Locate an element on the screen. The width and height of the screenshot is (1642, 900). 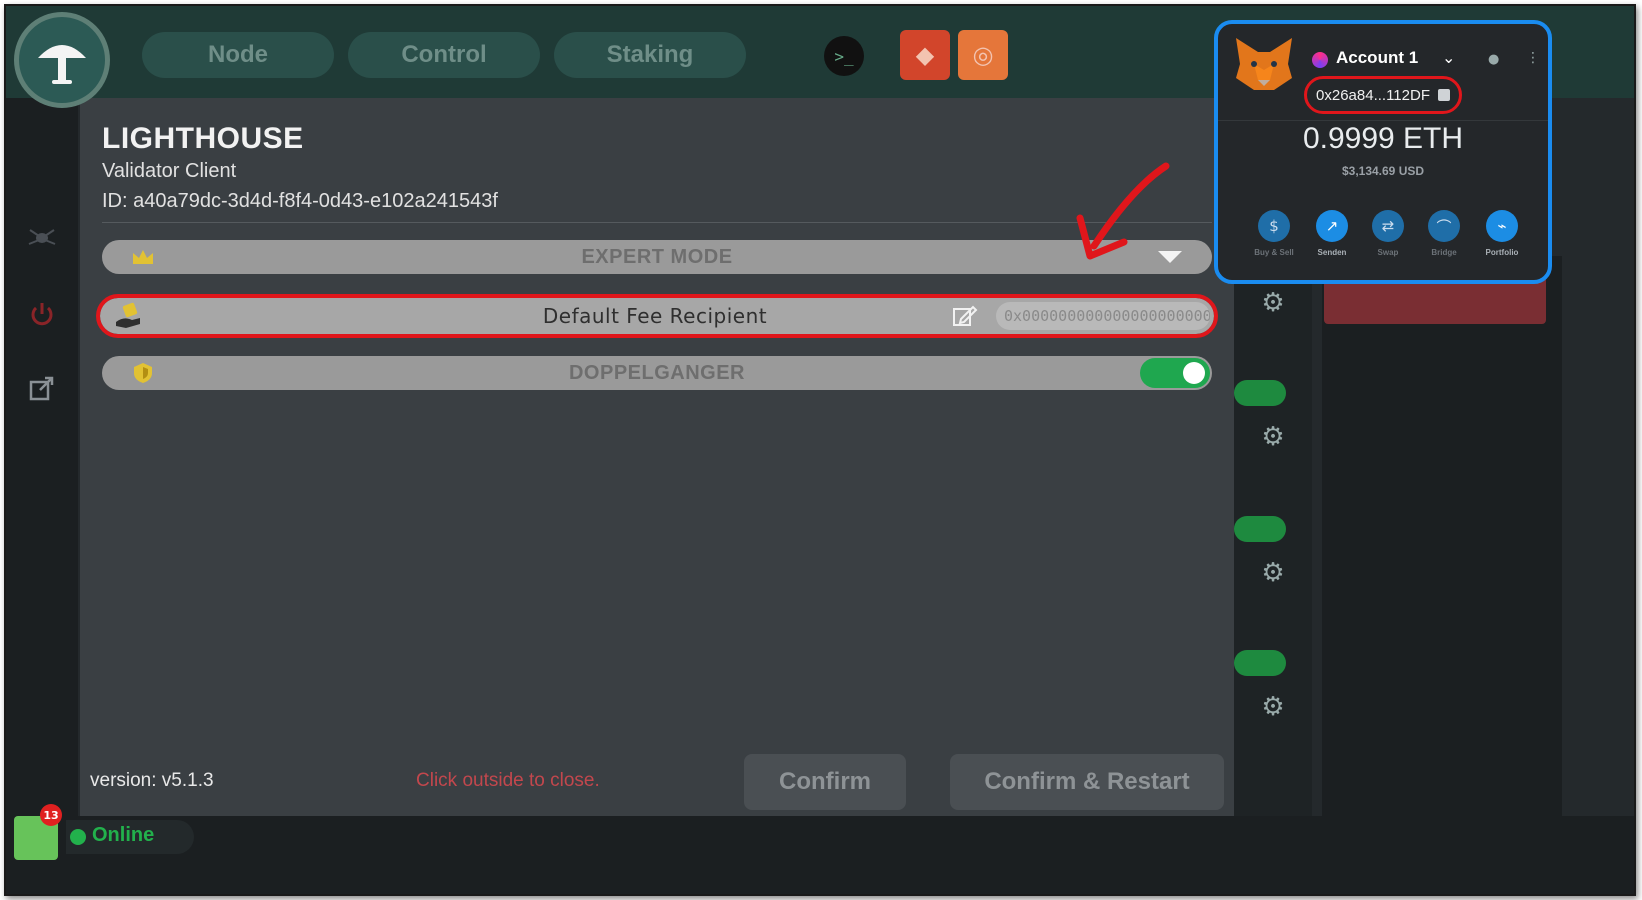
tab-node: Node is located at coordinates (238, 55).